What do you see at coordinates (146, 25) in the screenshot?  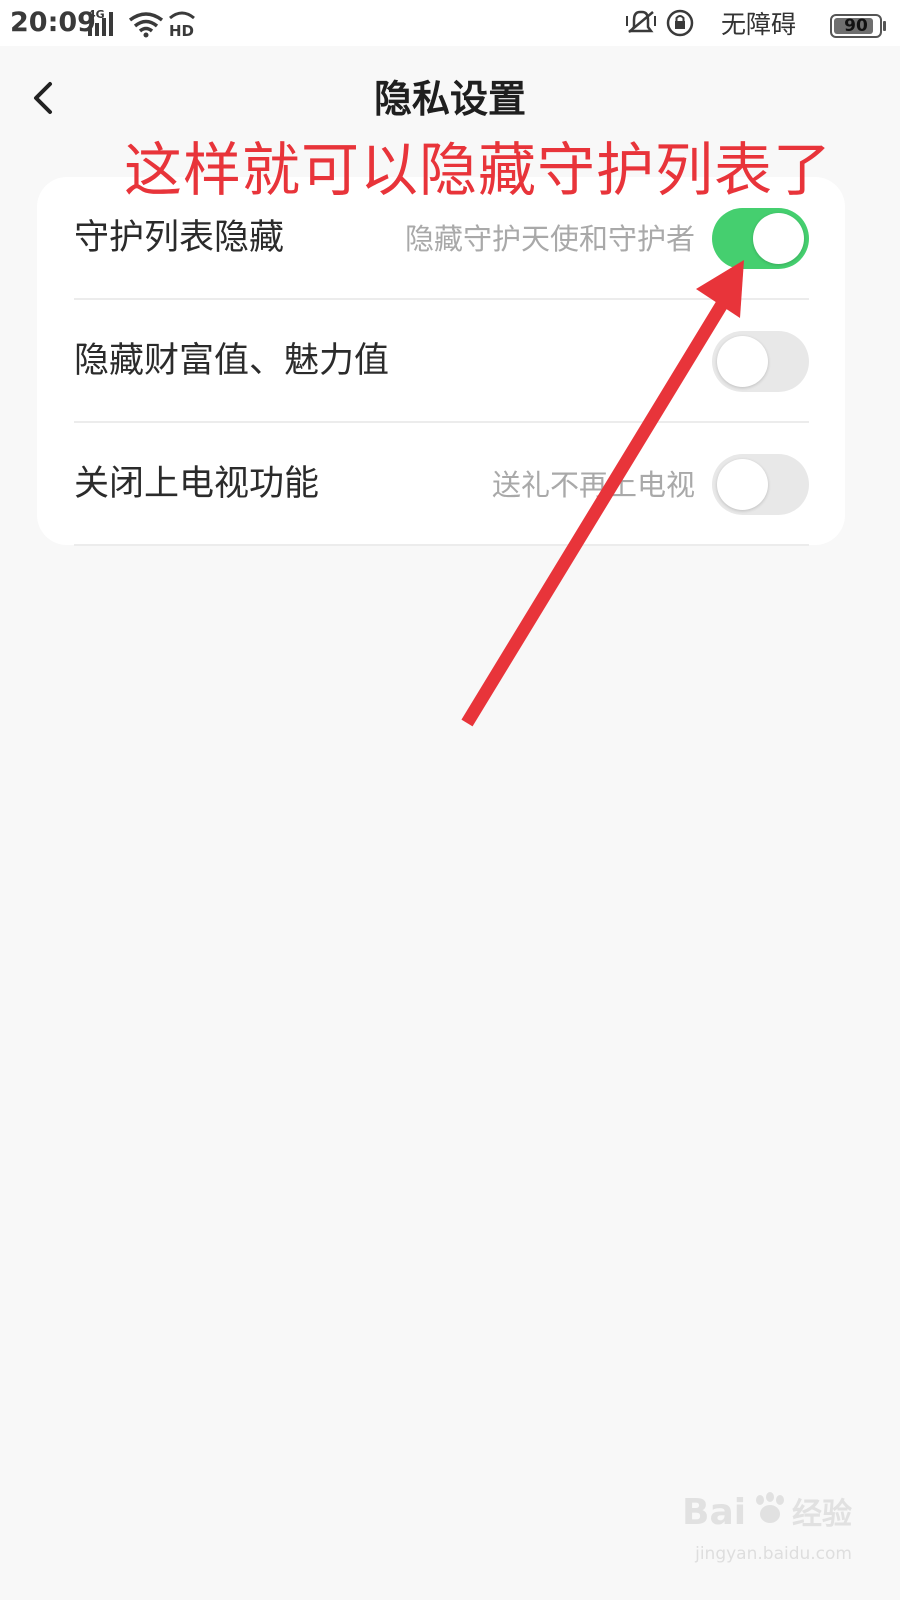 I see `wifi-icon` at bounding box center [146, 25].